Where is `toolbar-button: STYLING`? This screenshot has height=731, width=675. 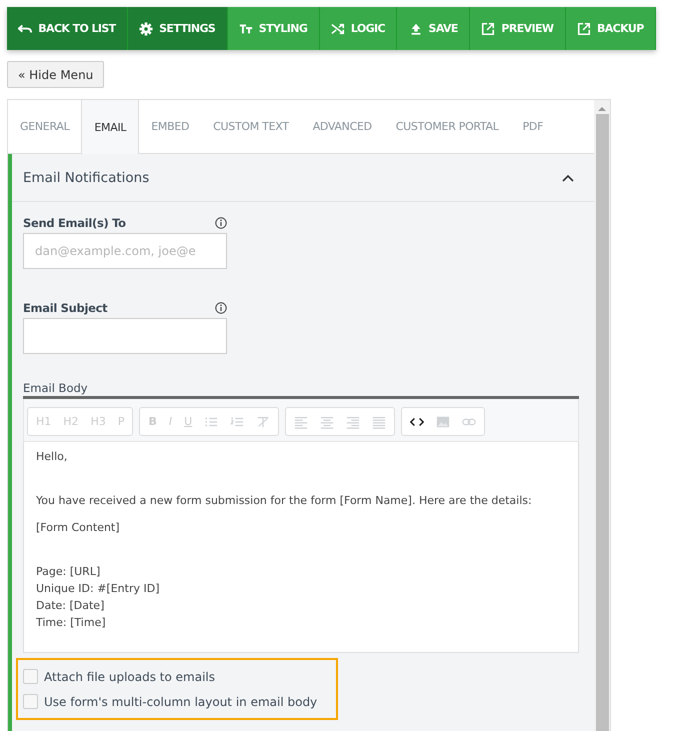
toolbar-button: STYLING is located at coordinates (274, 28).